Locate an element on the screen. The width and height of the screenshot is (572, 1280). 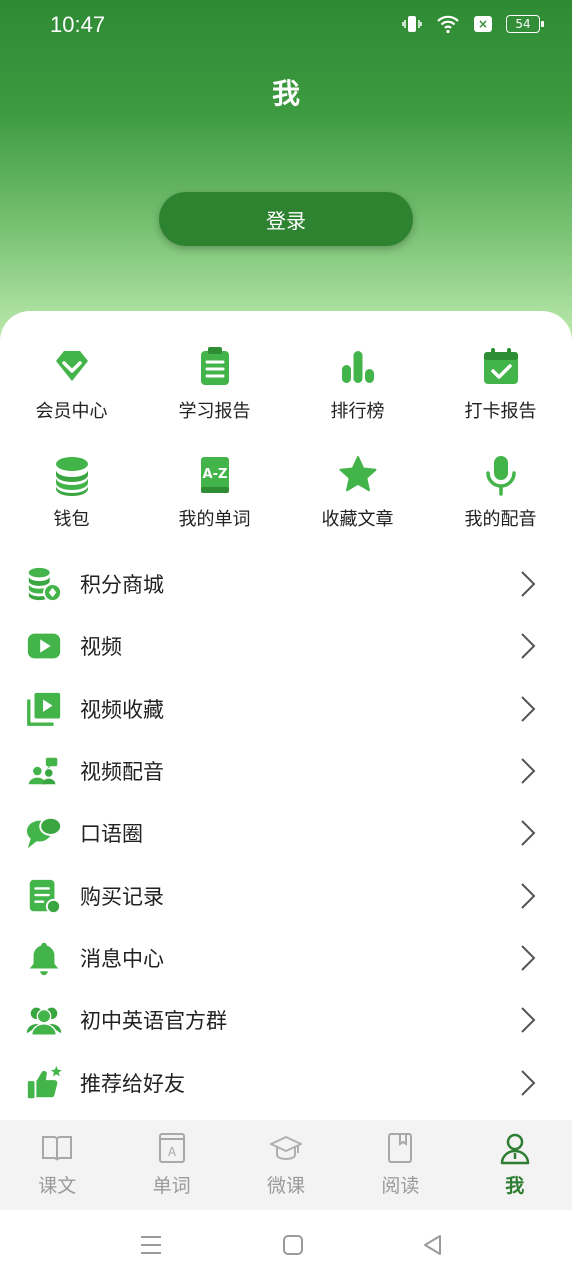
system-nav-bar is located at coordinates (286, 1245).